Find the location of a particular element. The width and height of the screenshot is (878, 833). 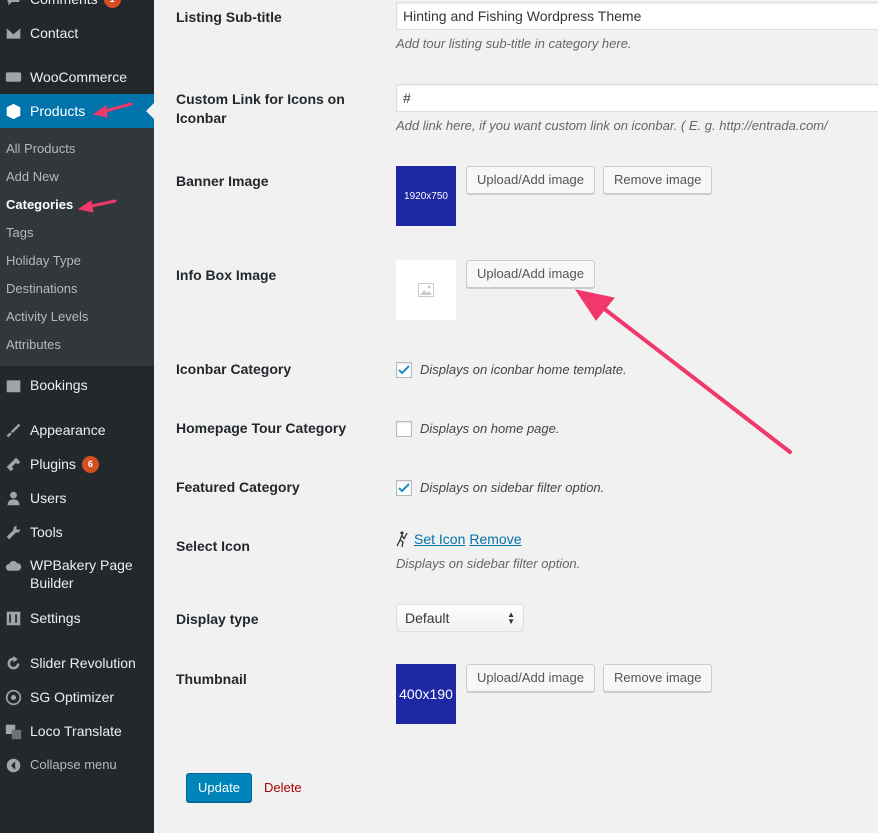

users-icon is located at coordinates (13, 498).